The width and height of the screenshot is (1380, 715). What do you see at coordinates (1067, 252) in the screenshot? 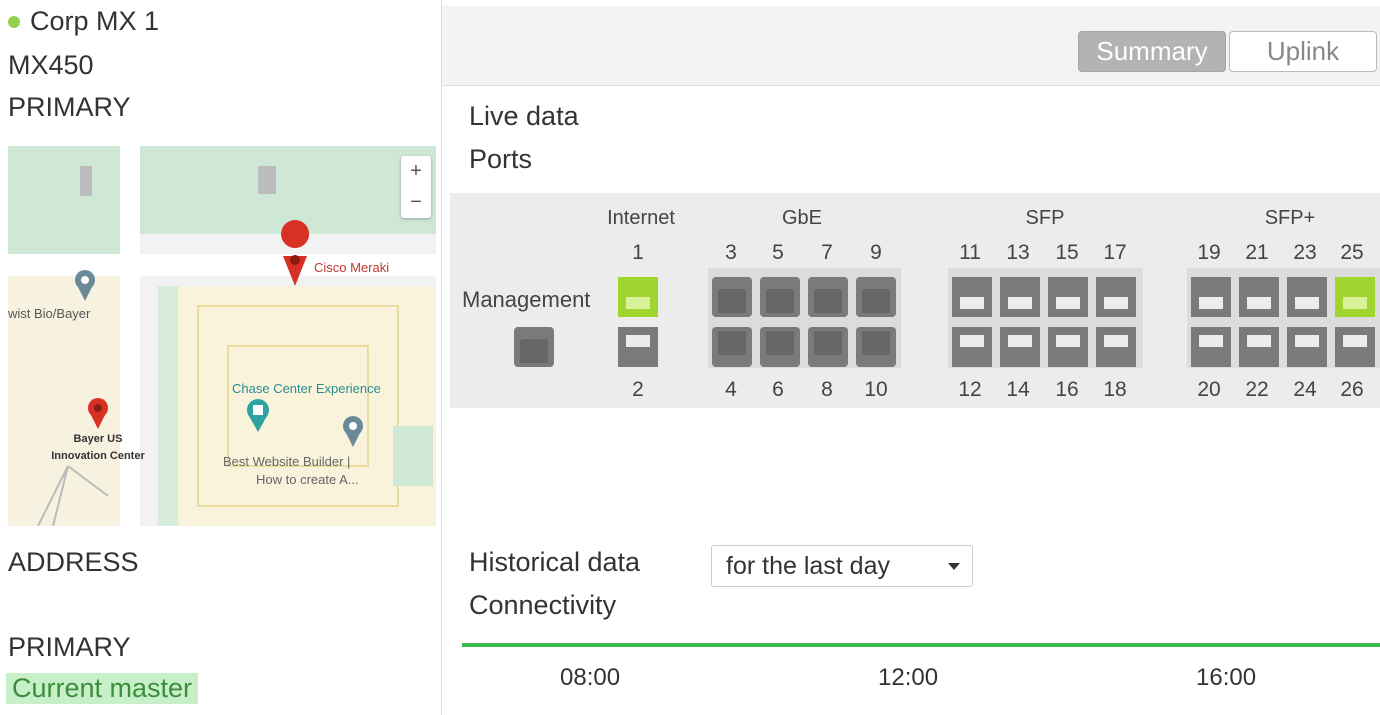
I see `port-number-15: 15` at bounding box center [1067, 252].